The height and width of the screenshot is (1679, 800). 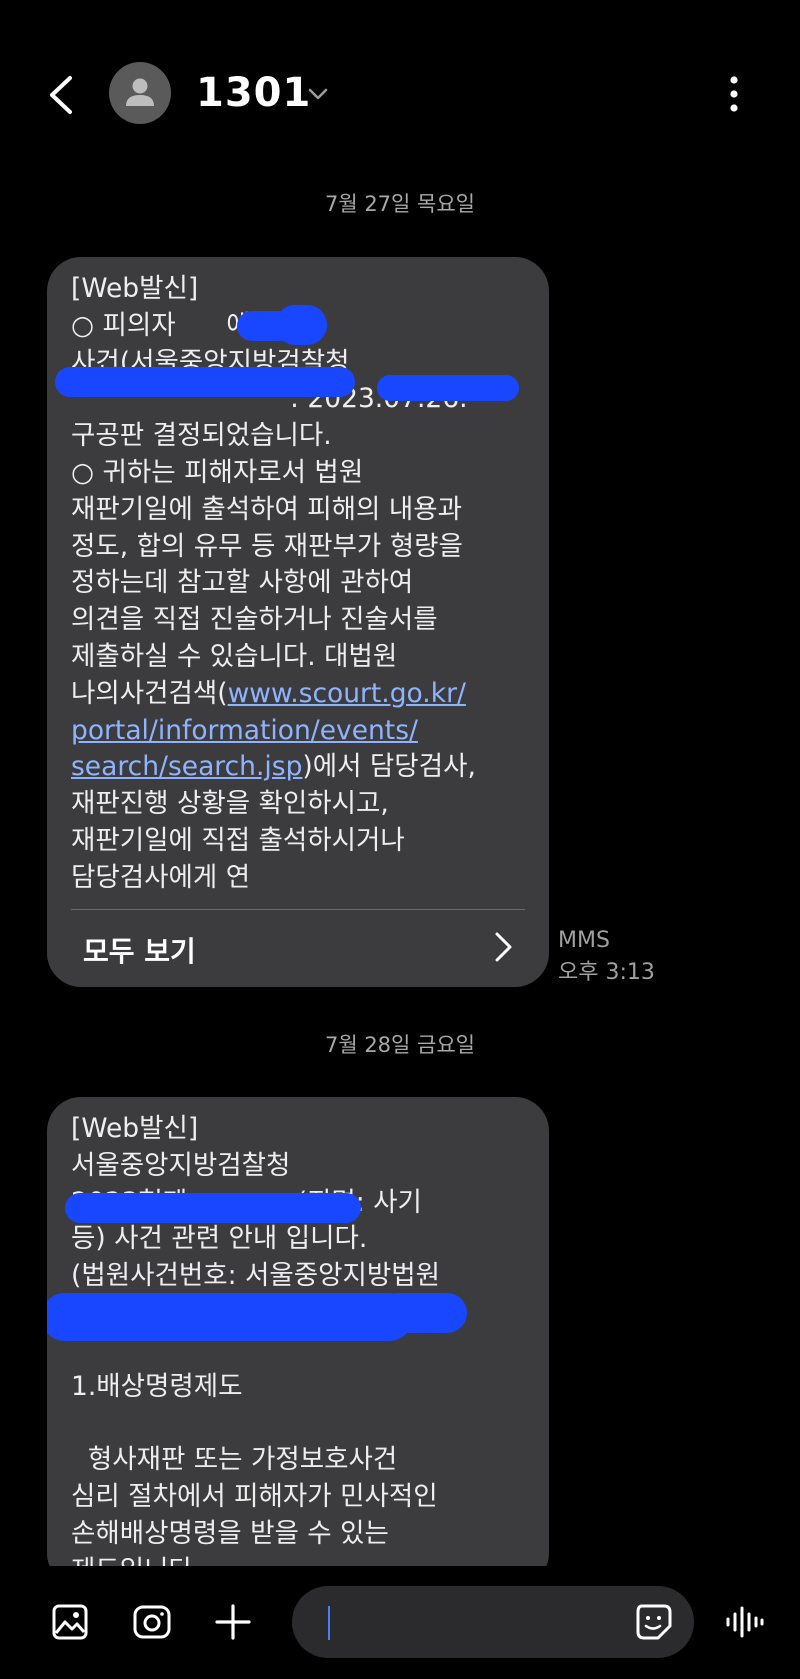 I want to click on contact-avatar, so click(x=140, y=93).